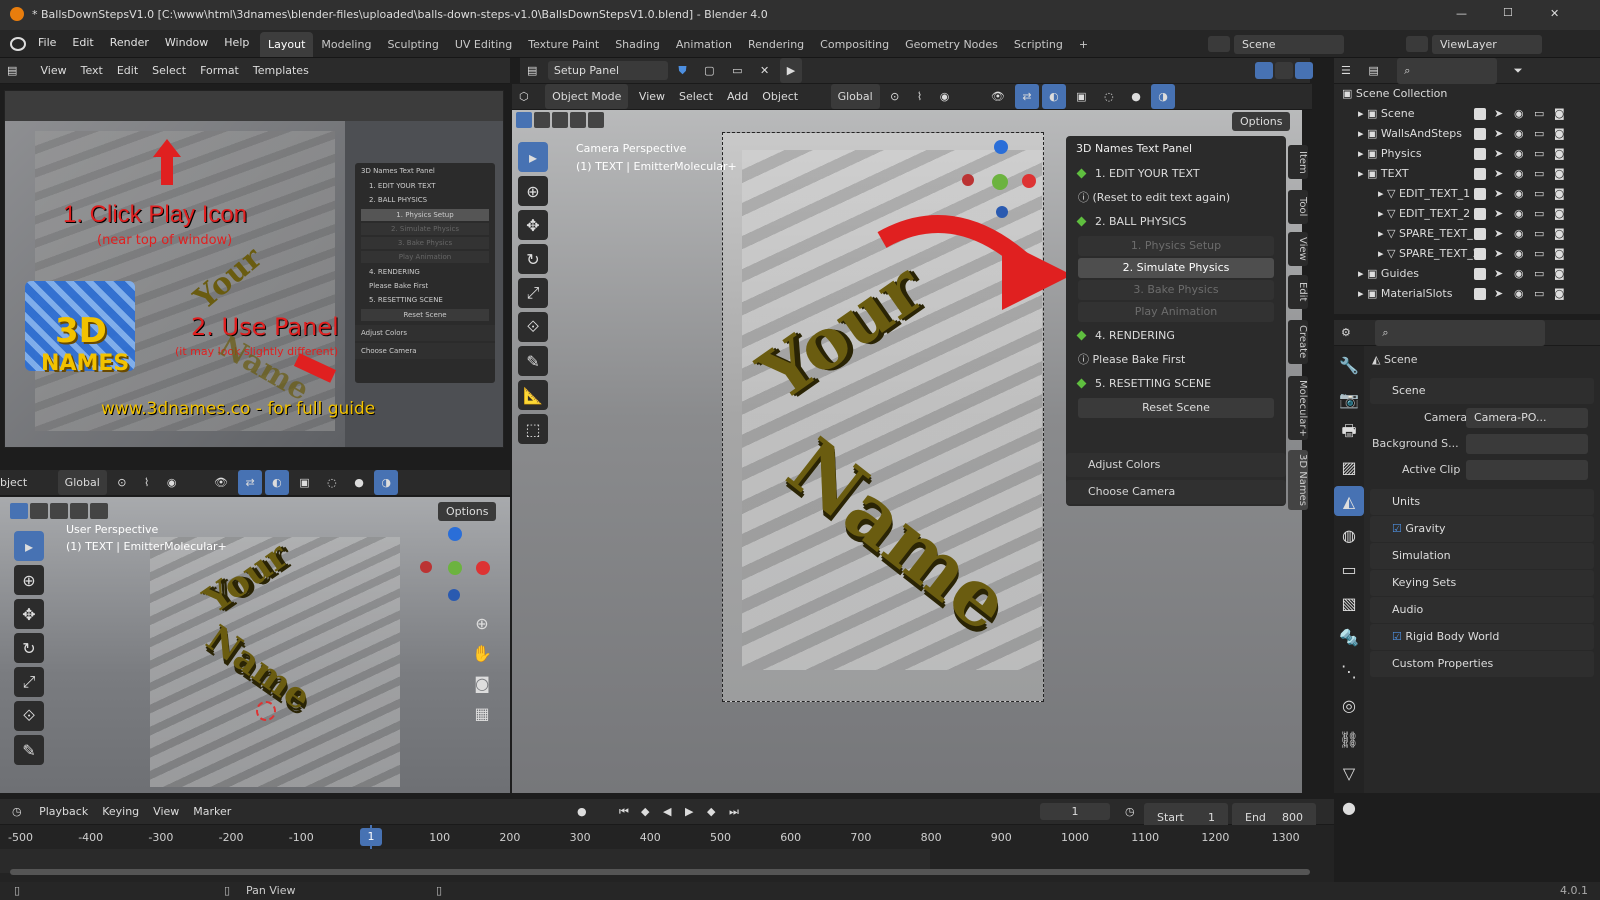 The image size is (1600, 900). Describe the element at coordinates (1002, 212) in the screenshot. I see `main-gizmo-neg-z-icon` at that location.